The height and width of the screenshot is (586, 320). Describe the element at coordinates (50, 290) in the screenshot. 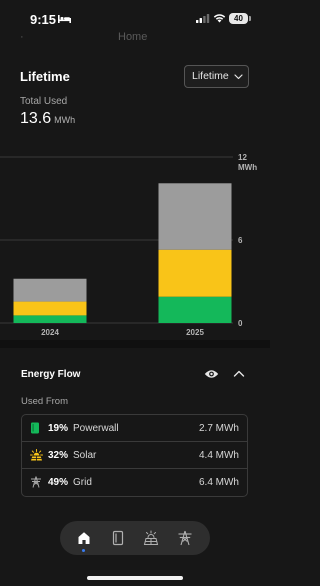

I see `bar-segment-grid-2024` at that location.